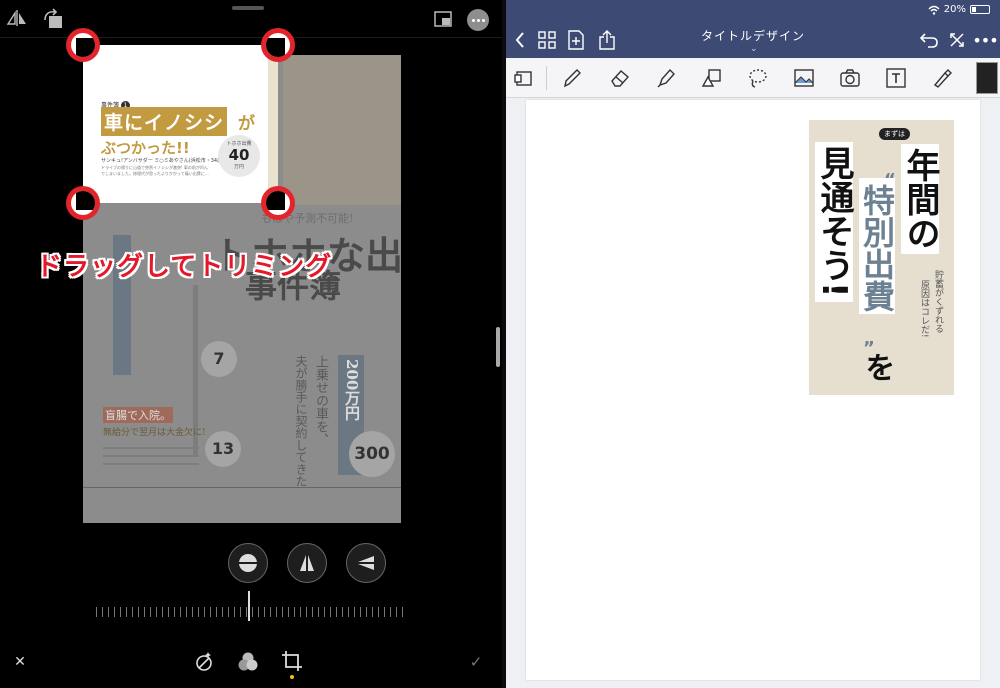 The height and width of the screenshot is (688, 1000). What do you see at coordinates (576, 40) in the screenshot?
I see `add-page-icon` at bounding box center [576, 40].